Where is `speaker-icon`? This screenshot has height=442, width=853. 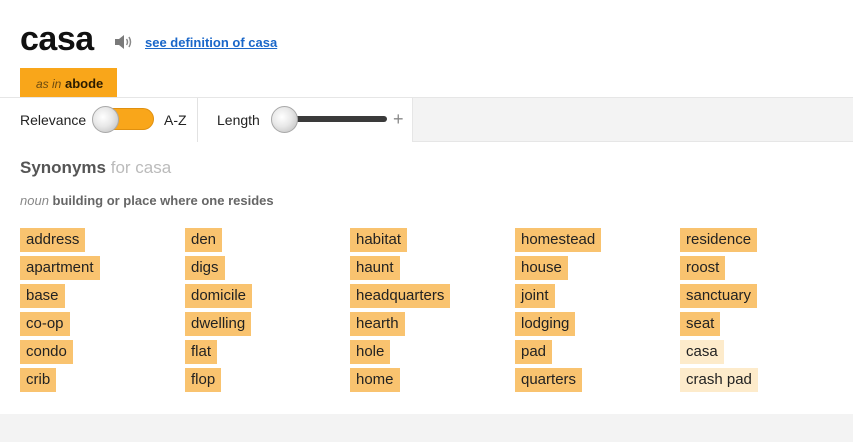
speaker-icon is located at coordinates (124, 42).